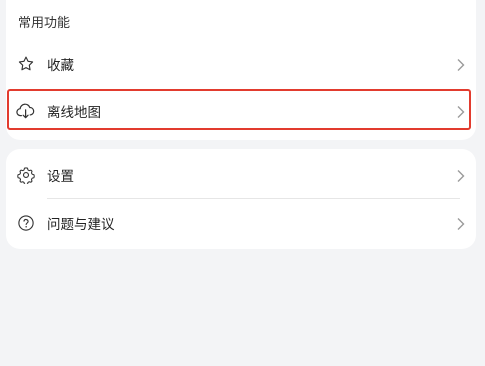 The height and width of the screenshot is (366, 485). I want to click on feedback-row: 问题与建议, so click(241, 223).